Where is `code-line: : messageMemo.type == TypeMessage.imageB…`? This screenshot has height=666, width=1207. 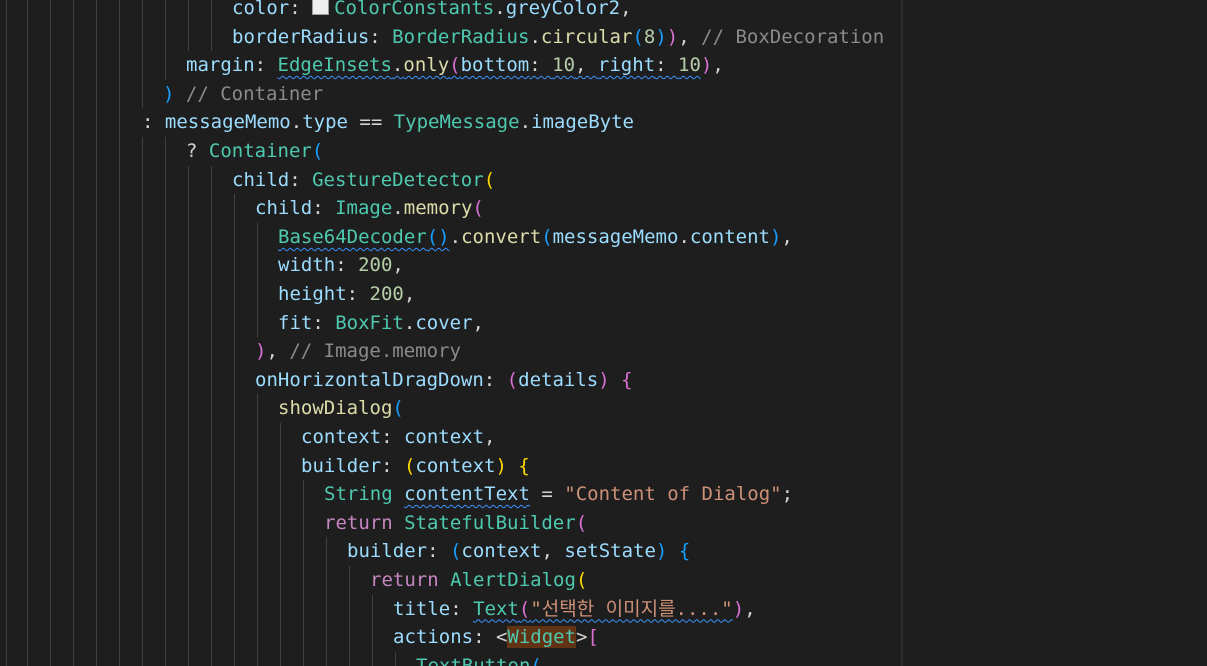
code-line: : messageMemo.type == TypeMessage.imageB… is located at coordinates (388, 122).